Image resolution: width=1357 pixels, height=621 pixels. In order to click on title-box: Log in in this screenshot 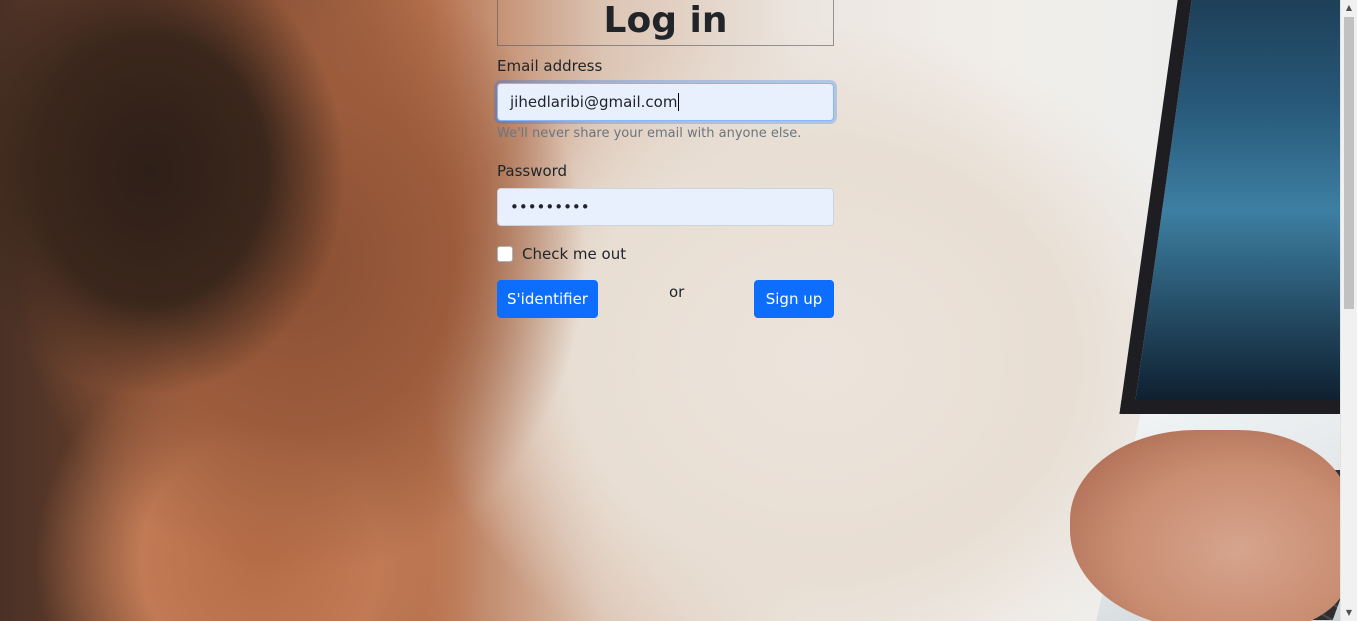, I will do `click(665, 23)`.